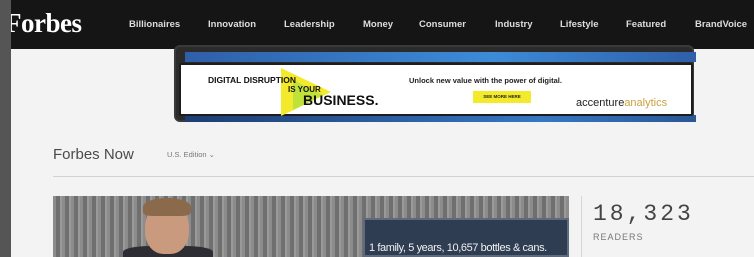 This screenshot has height=257, width=754. What do you see at coordinates (440, 118) in the screenshot?
I see `ad-bottom-strip` at bounding box center [440, 118].